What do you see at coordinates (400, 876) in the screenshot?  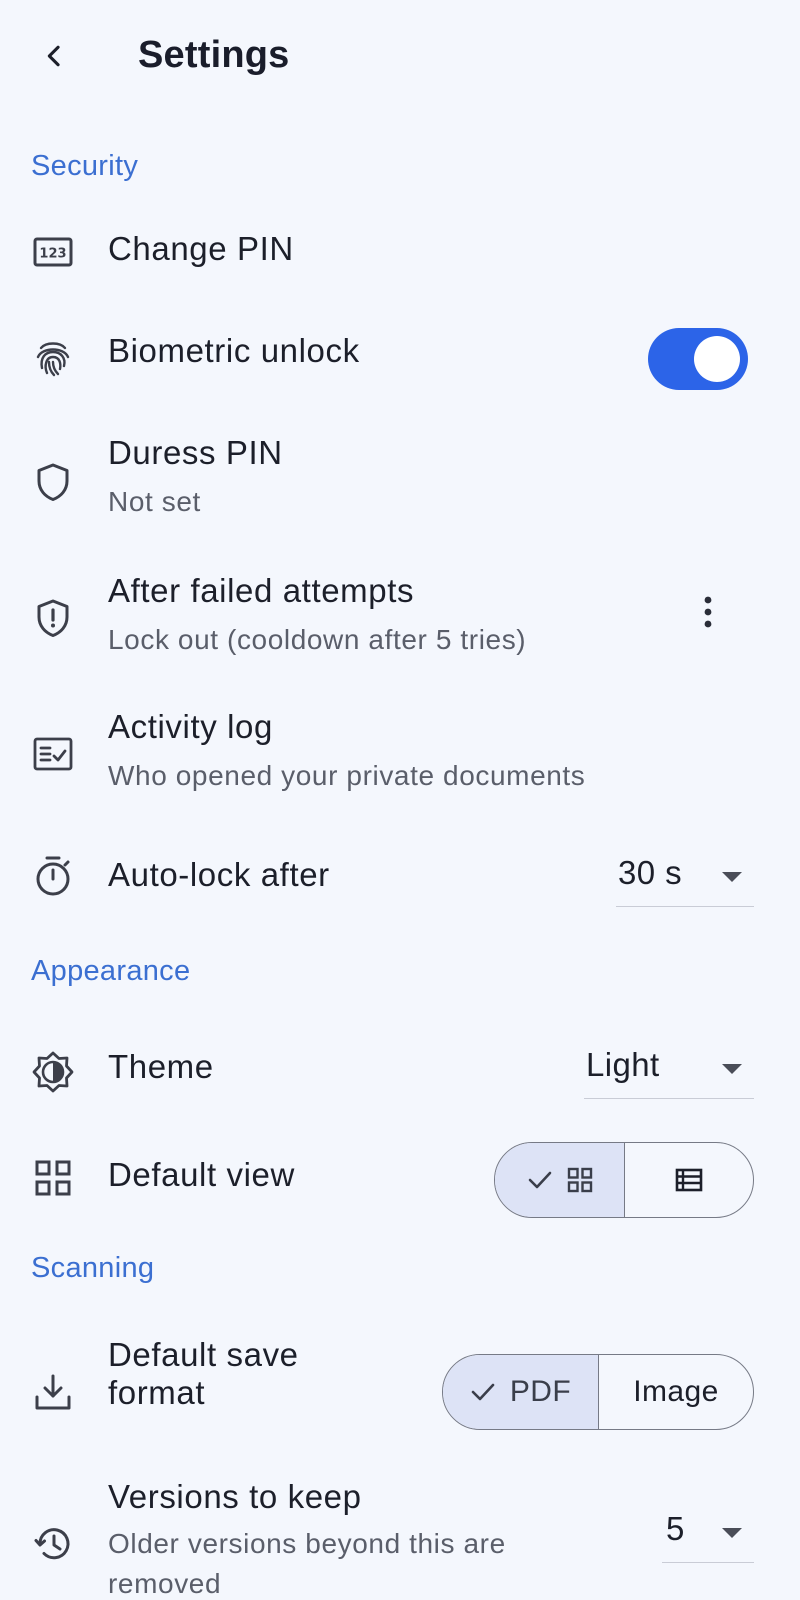 I see `auto-lock-row: Auto-lock after 30 s` at bounding box center [400, 876].